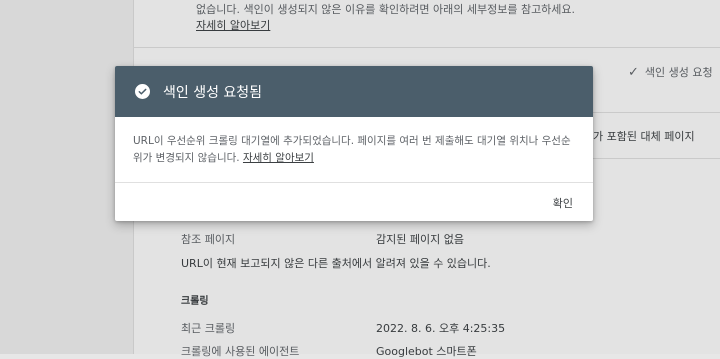 This screenshot has width=720, height=359. Describe the element at coordinates (354, 91) in the screenshot. I see `dialog-header: 색인 생성 요청됨` at that location.